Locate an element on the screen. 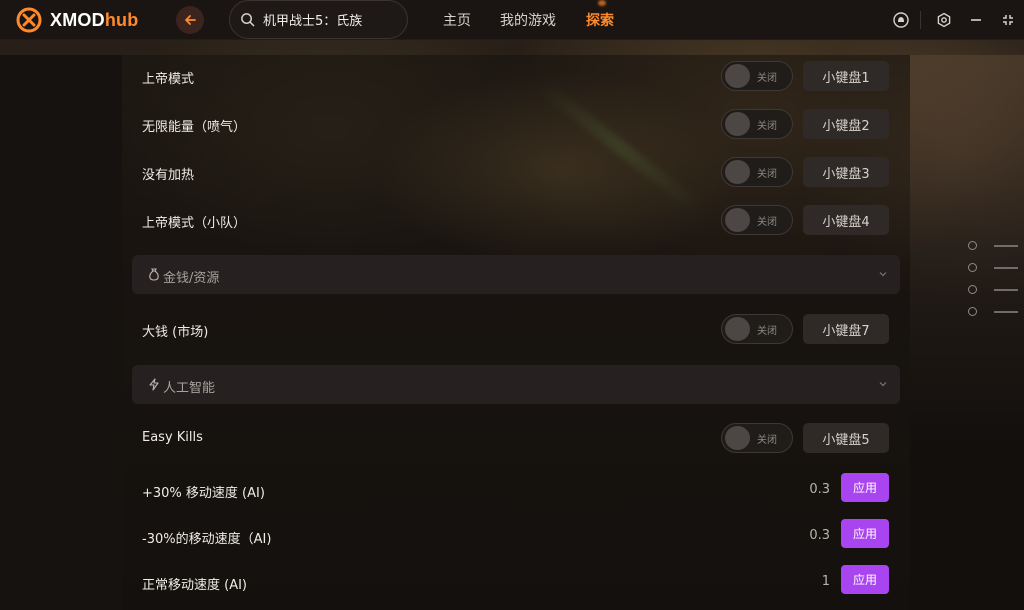 The width and height of the screenshot is (1024, 610). mod-label: 上帝模式 is located at coordinates (168, 79).